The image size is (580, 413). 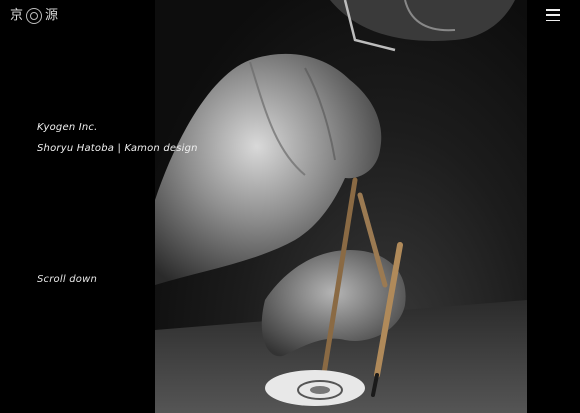 I want to click on logo-char-right: 源, so click(x=52, y=15).